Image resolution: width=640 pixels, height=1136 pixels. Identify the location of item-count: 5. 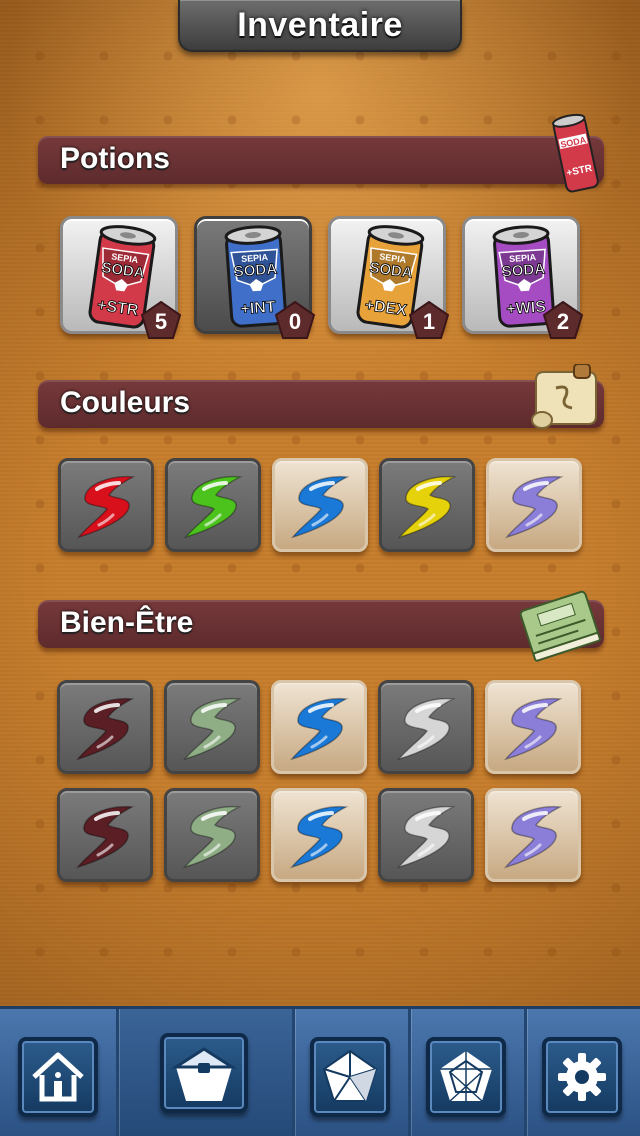
(161, 321).